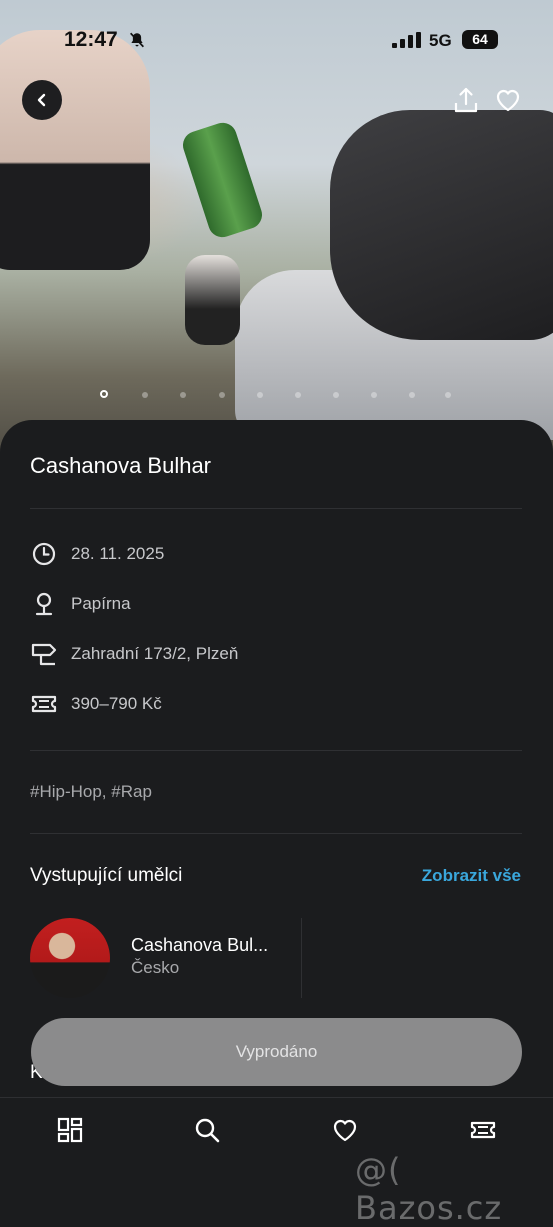 This screenshot has width=553, height=1227. What do you see at coordinates (137, 40) in the screenshot?
I see `bell-muted-icon` at bounding box center [137, 40].